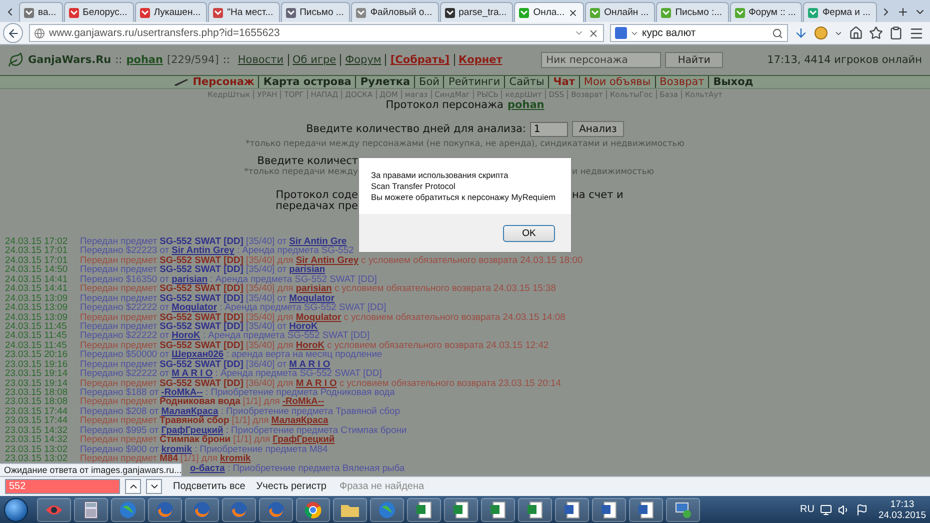 The width and height of the screenshot is (930, 523). Describe the element at coordinates (694, 60) in the screenshot. I see `find-button: Найти` at that location.